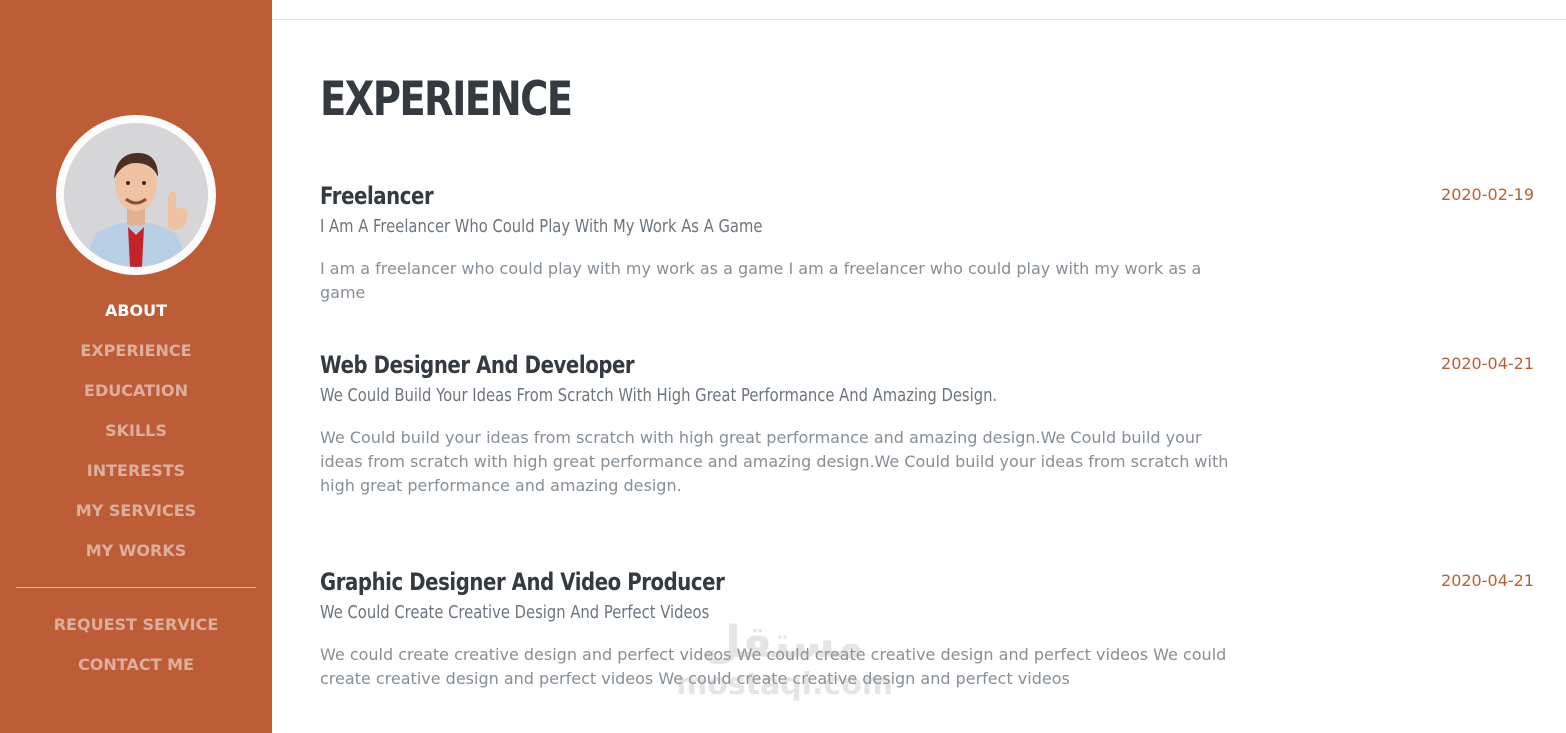  Describe the element at coordinates (136, 316) in the screenshot. I see `nav-item-about: ABOUT` at that location.